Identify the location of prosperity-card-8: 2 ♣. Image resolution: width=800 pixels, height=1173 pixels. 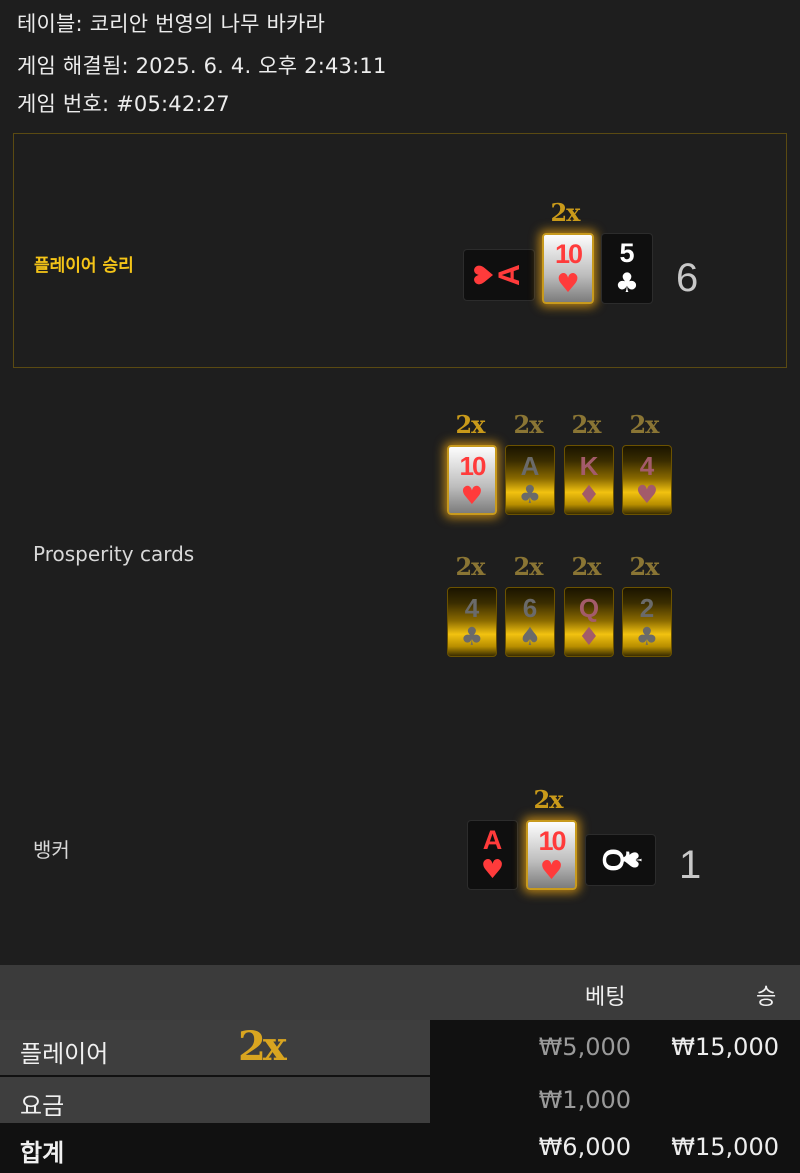
(647, 622).